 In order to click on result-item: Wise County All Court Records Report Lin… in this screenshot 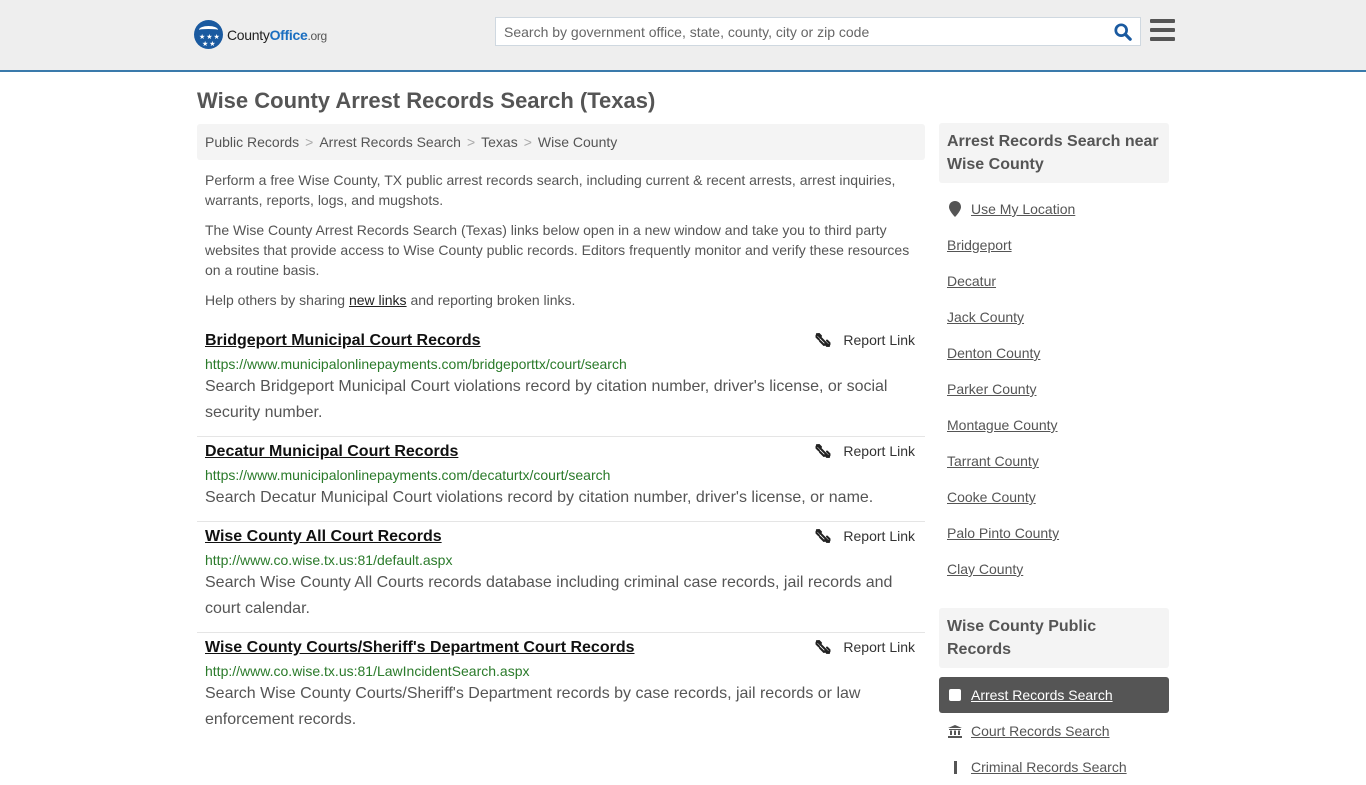, I will do `click(561, 577)`.